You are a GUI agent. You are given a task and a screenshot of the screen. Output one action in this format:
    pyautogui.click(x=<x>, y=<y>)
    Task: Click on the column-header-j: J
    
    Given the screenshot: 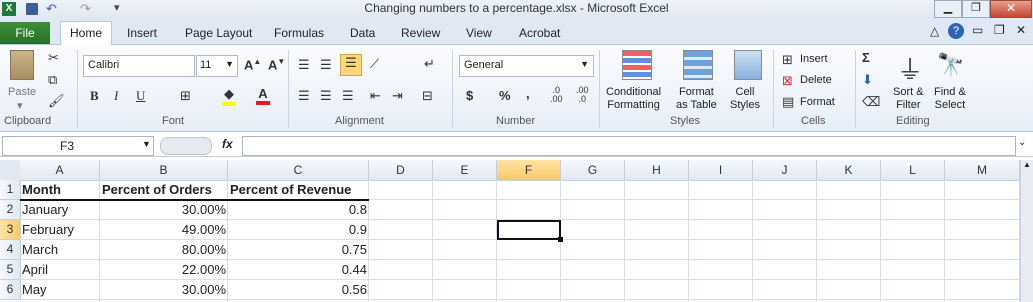 What is the action you would take?
    pyautogui.click(x=785, y=170)
    